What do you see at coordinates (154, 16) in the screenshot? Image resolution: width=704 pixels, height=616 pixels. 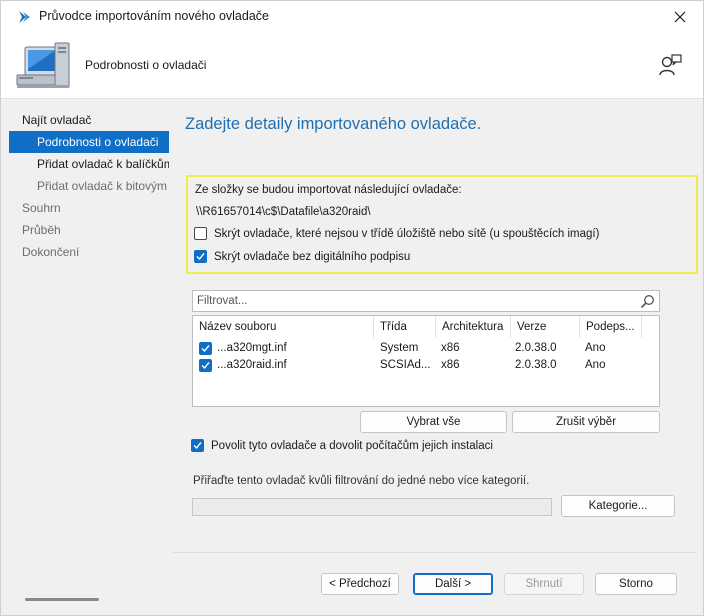 I see `window-title: Průvodce importováním nového ovladače` at bounding box center [154, 16].